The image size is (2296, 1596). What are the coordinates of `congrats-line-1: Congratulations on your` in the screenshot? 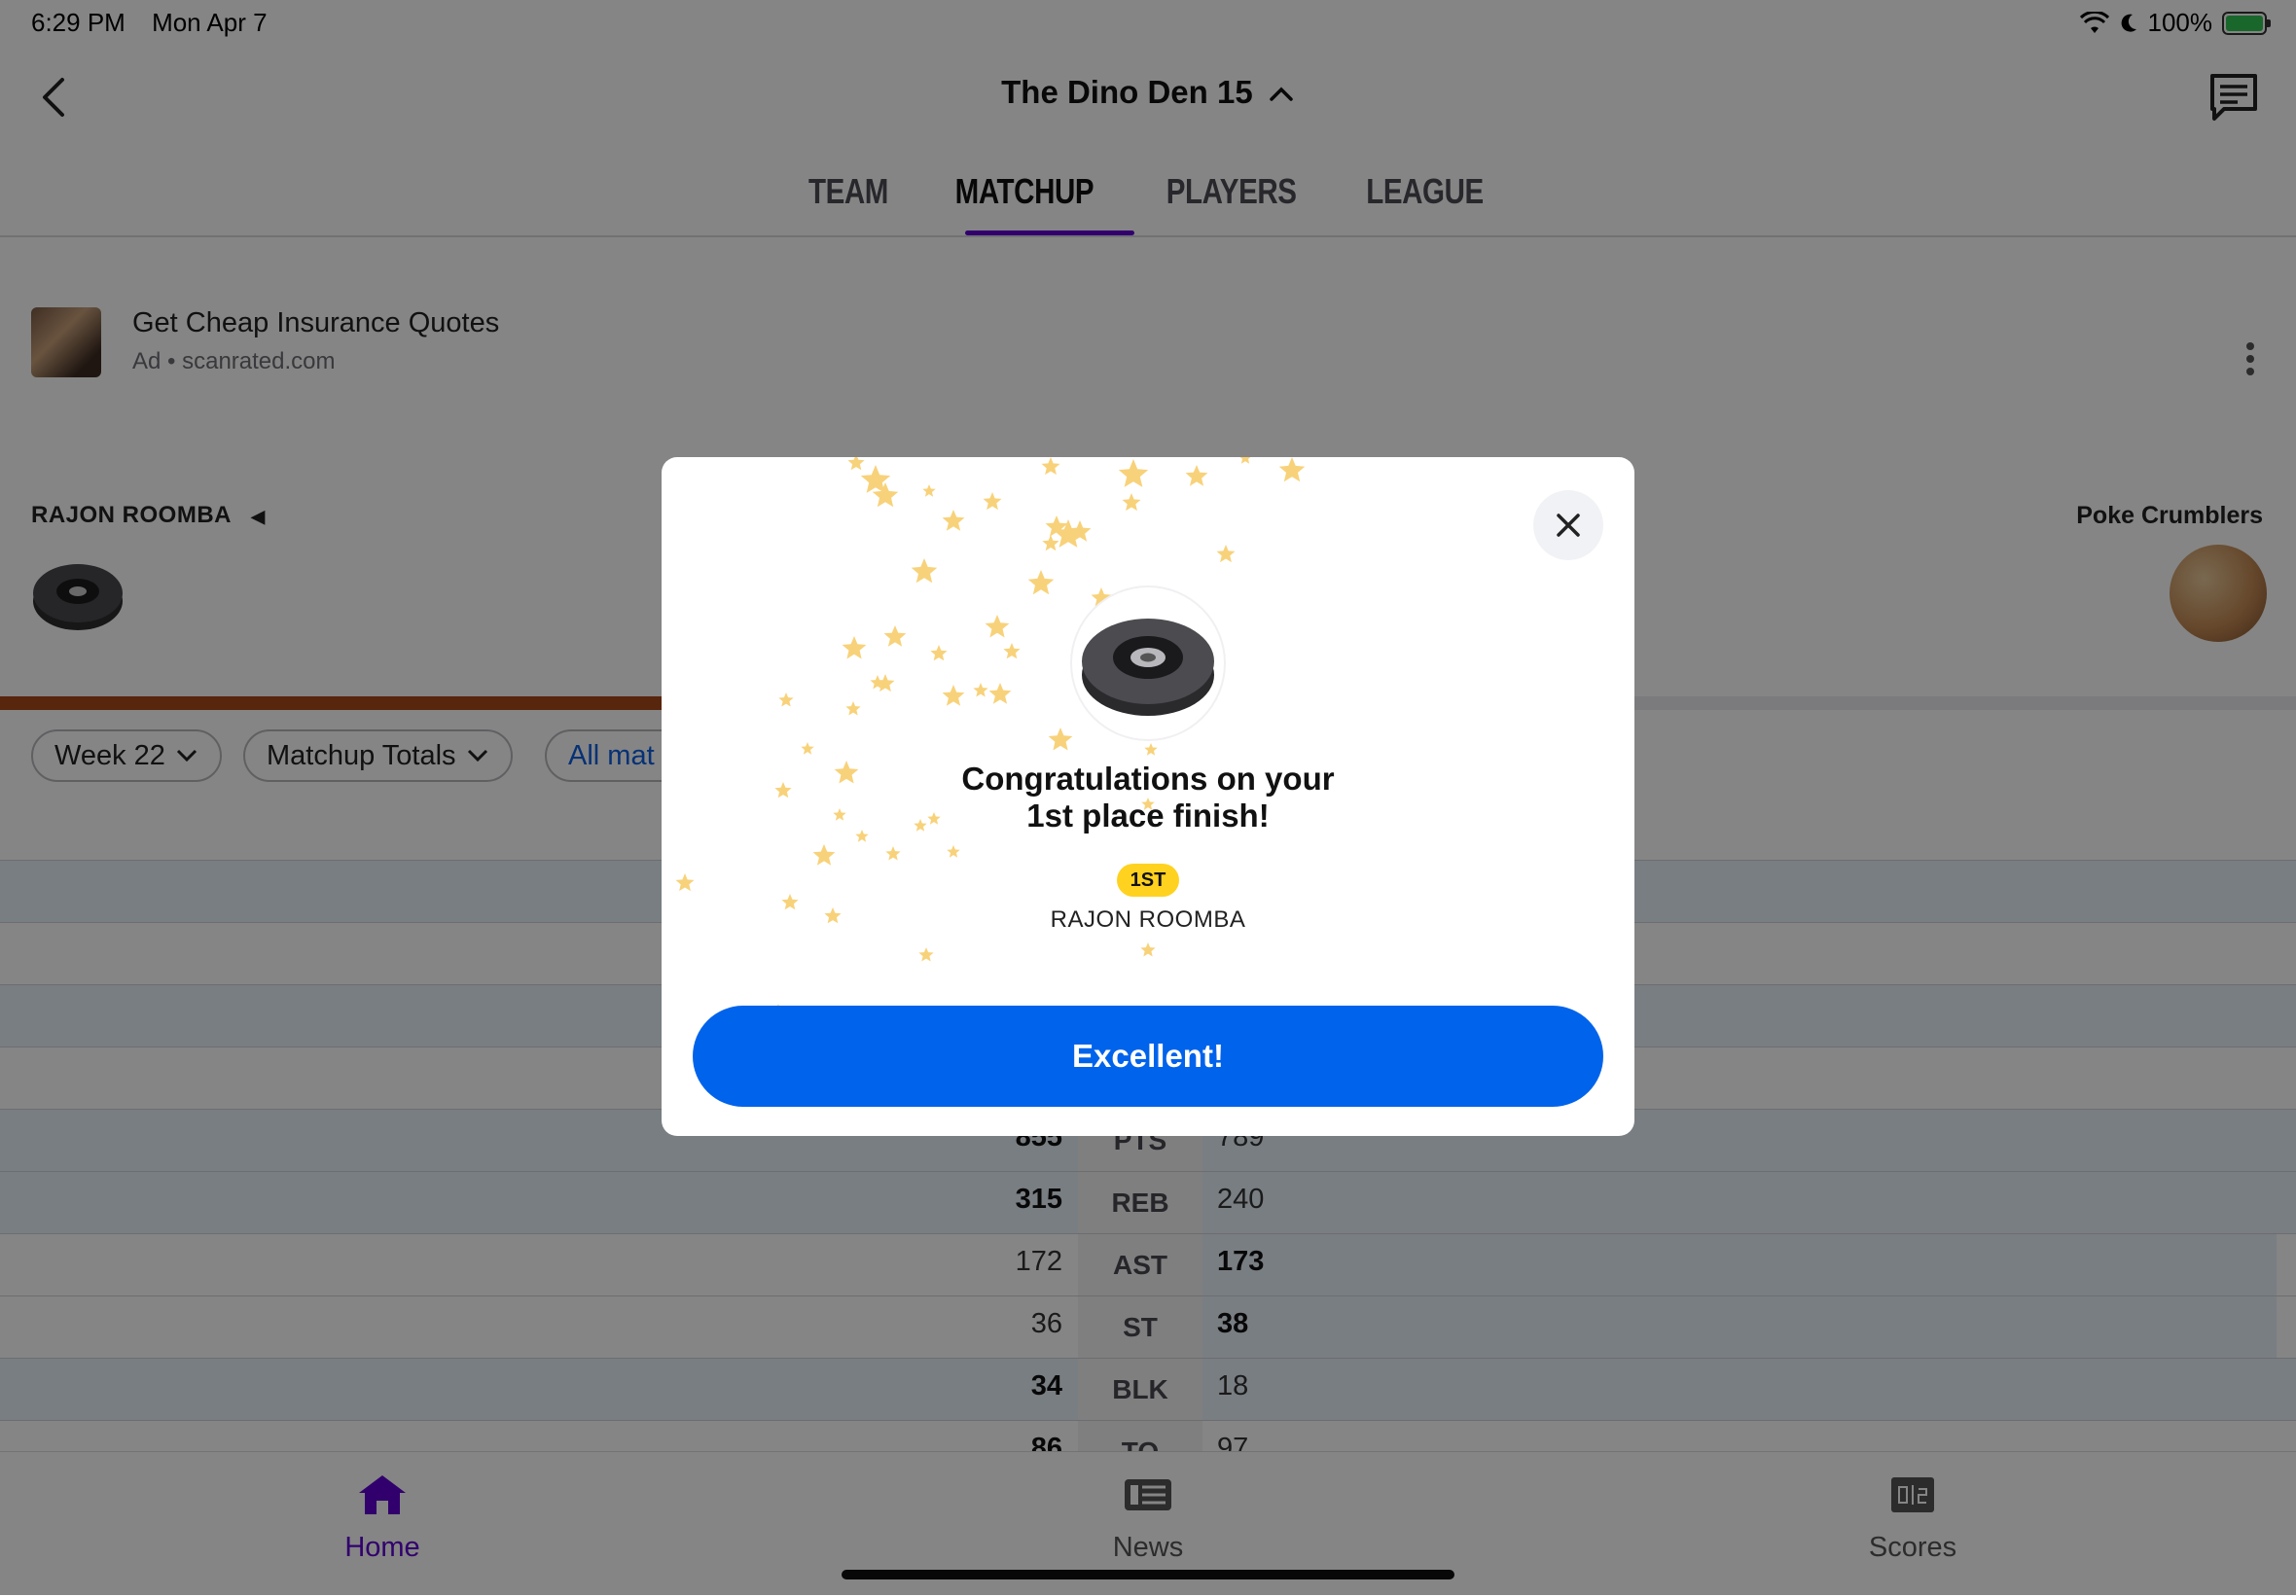 It's located at (1148, 779).